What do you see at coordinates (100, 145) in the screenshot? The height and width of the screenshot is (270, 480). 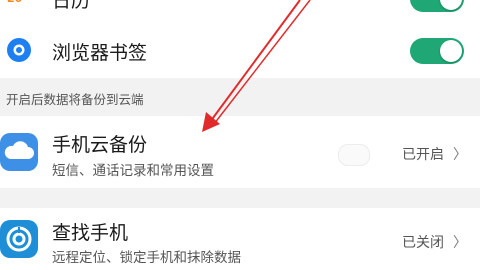 I see `cloud-backup-title: 手机云备份` at bounding box center [100, 145].